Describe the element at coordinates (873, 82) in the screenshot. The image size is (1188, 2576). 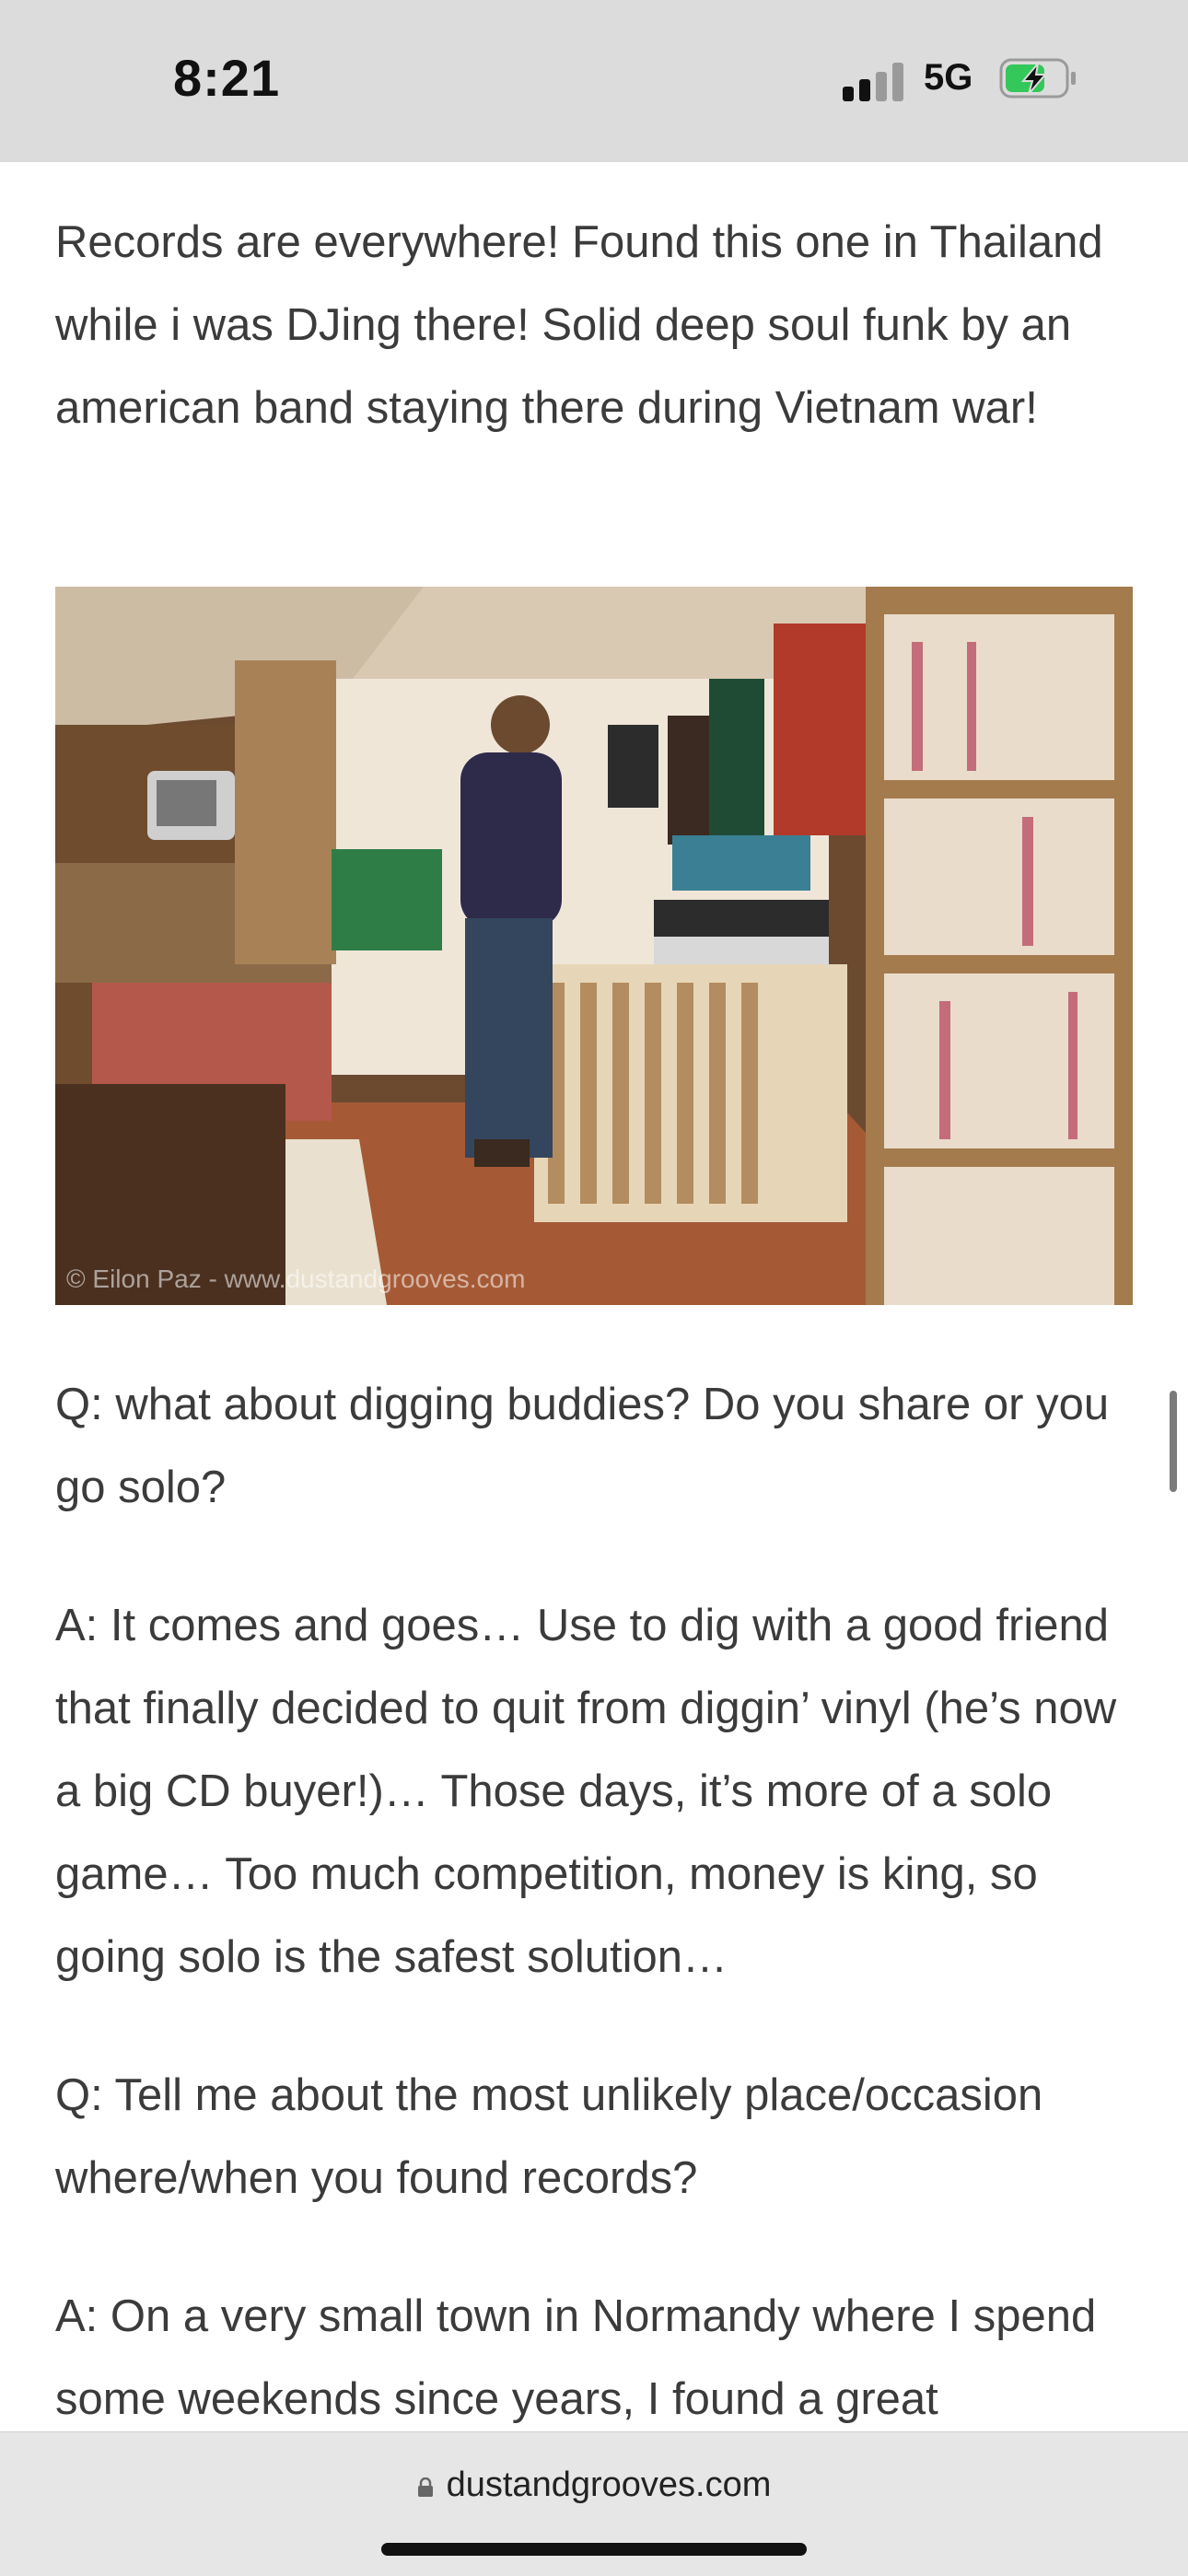
I see `cellular-signal-icon` at that location.